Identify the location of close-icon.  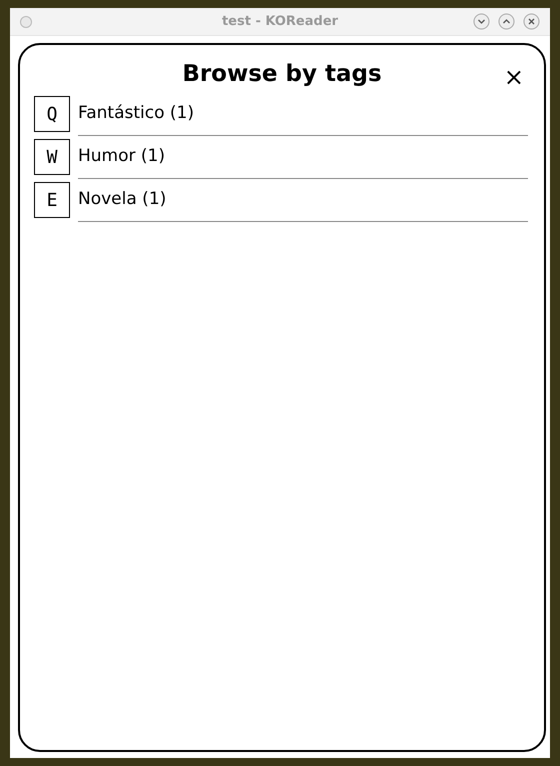
(531, 21).